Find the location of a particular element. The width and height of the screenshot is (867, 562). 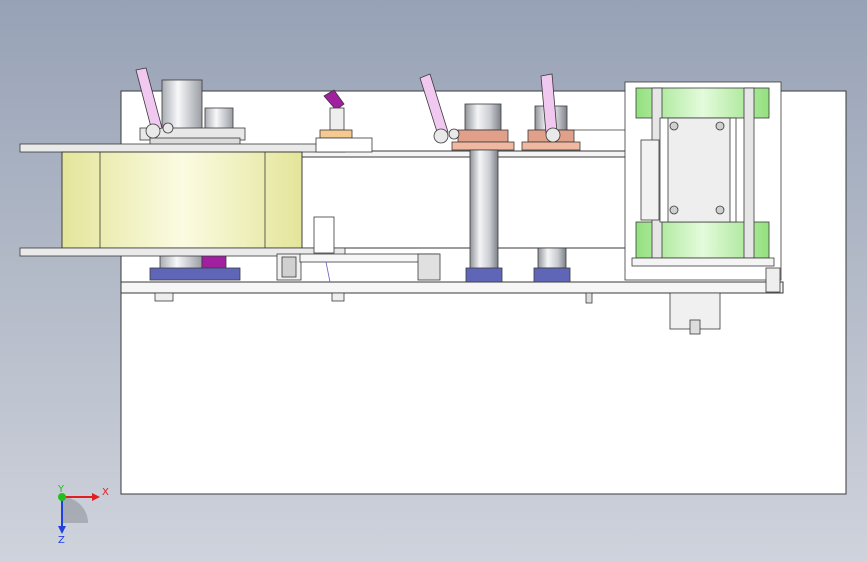

axis-z-label: Z is located at coordinates (61, 540).